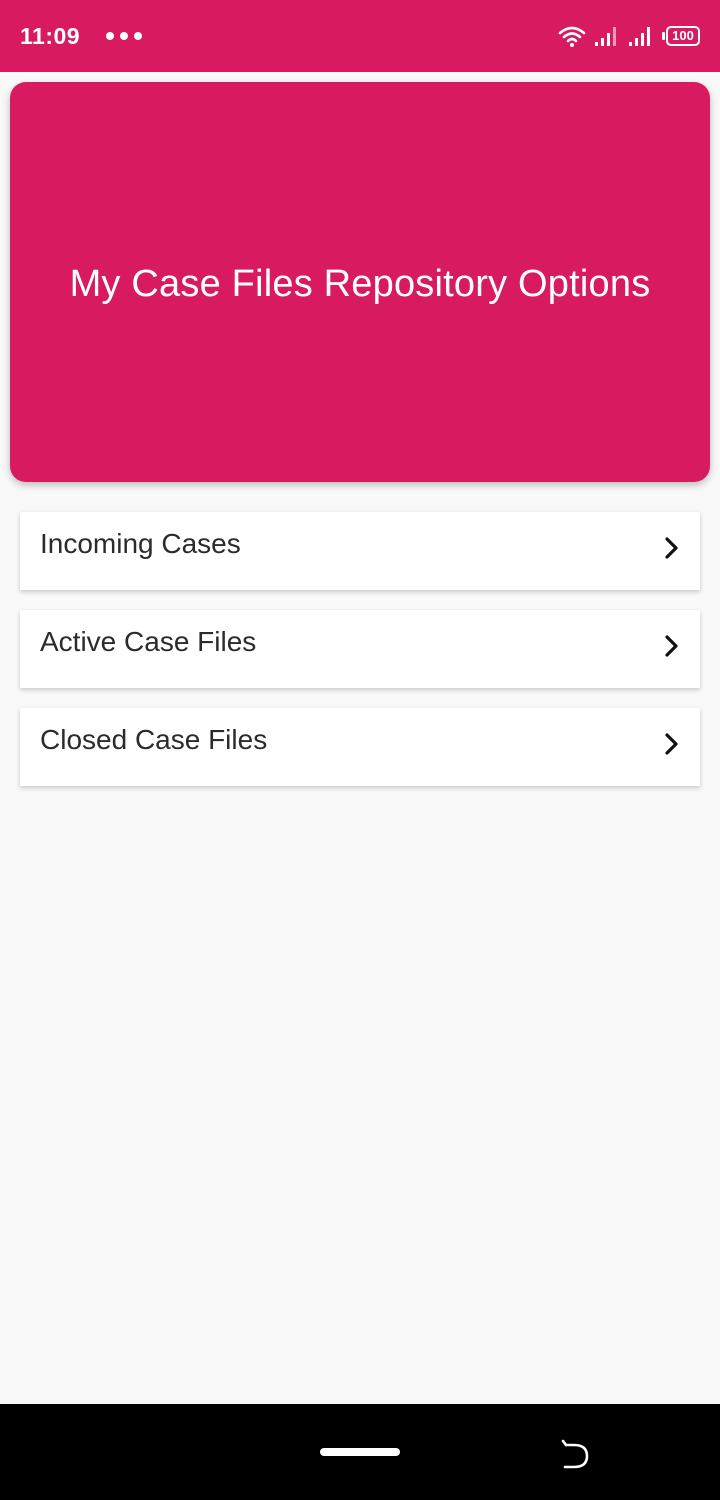 This screenshot has width=720, height=1500. Describe the element at coordinates (576, 1455) in the screenshot. I see `back-gesture-icon` at that location.